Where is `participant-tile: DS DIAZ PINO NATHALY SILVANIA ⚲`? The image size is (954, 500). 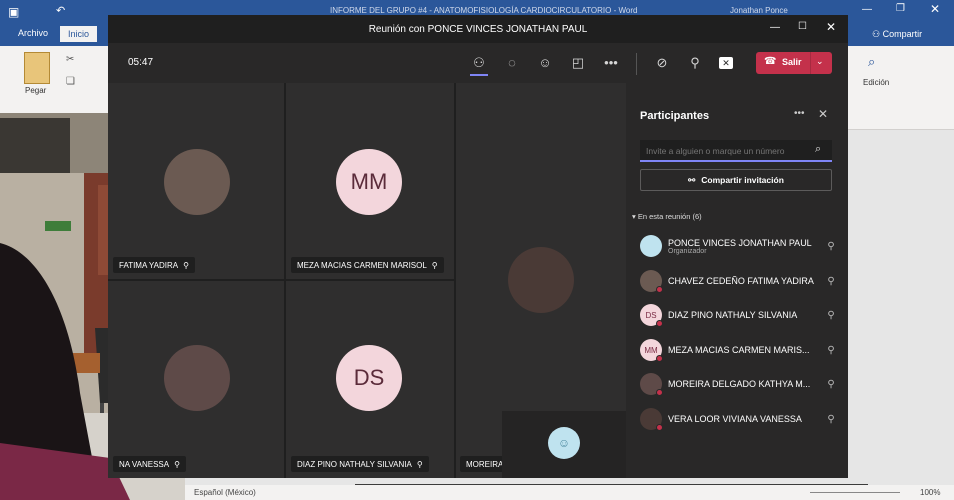 participant-tile: DS DIAZ PINO NATHALY SILVANIA ⚲ is located at coordinates (370, 379).